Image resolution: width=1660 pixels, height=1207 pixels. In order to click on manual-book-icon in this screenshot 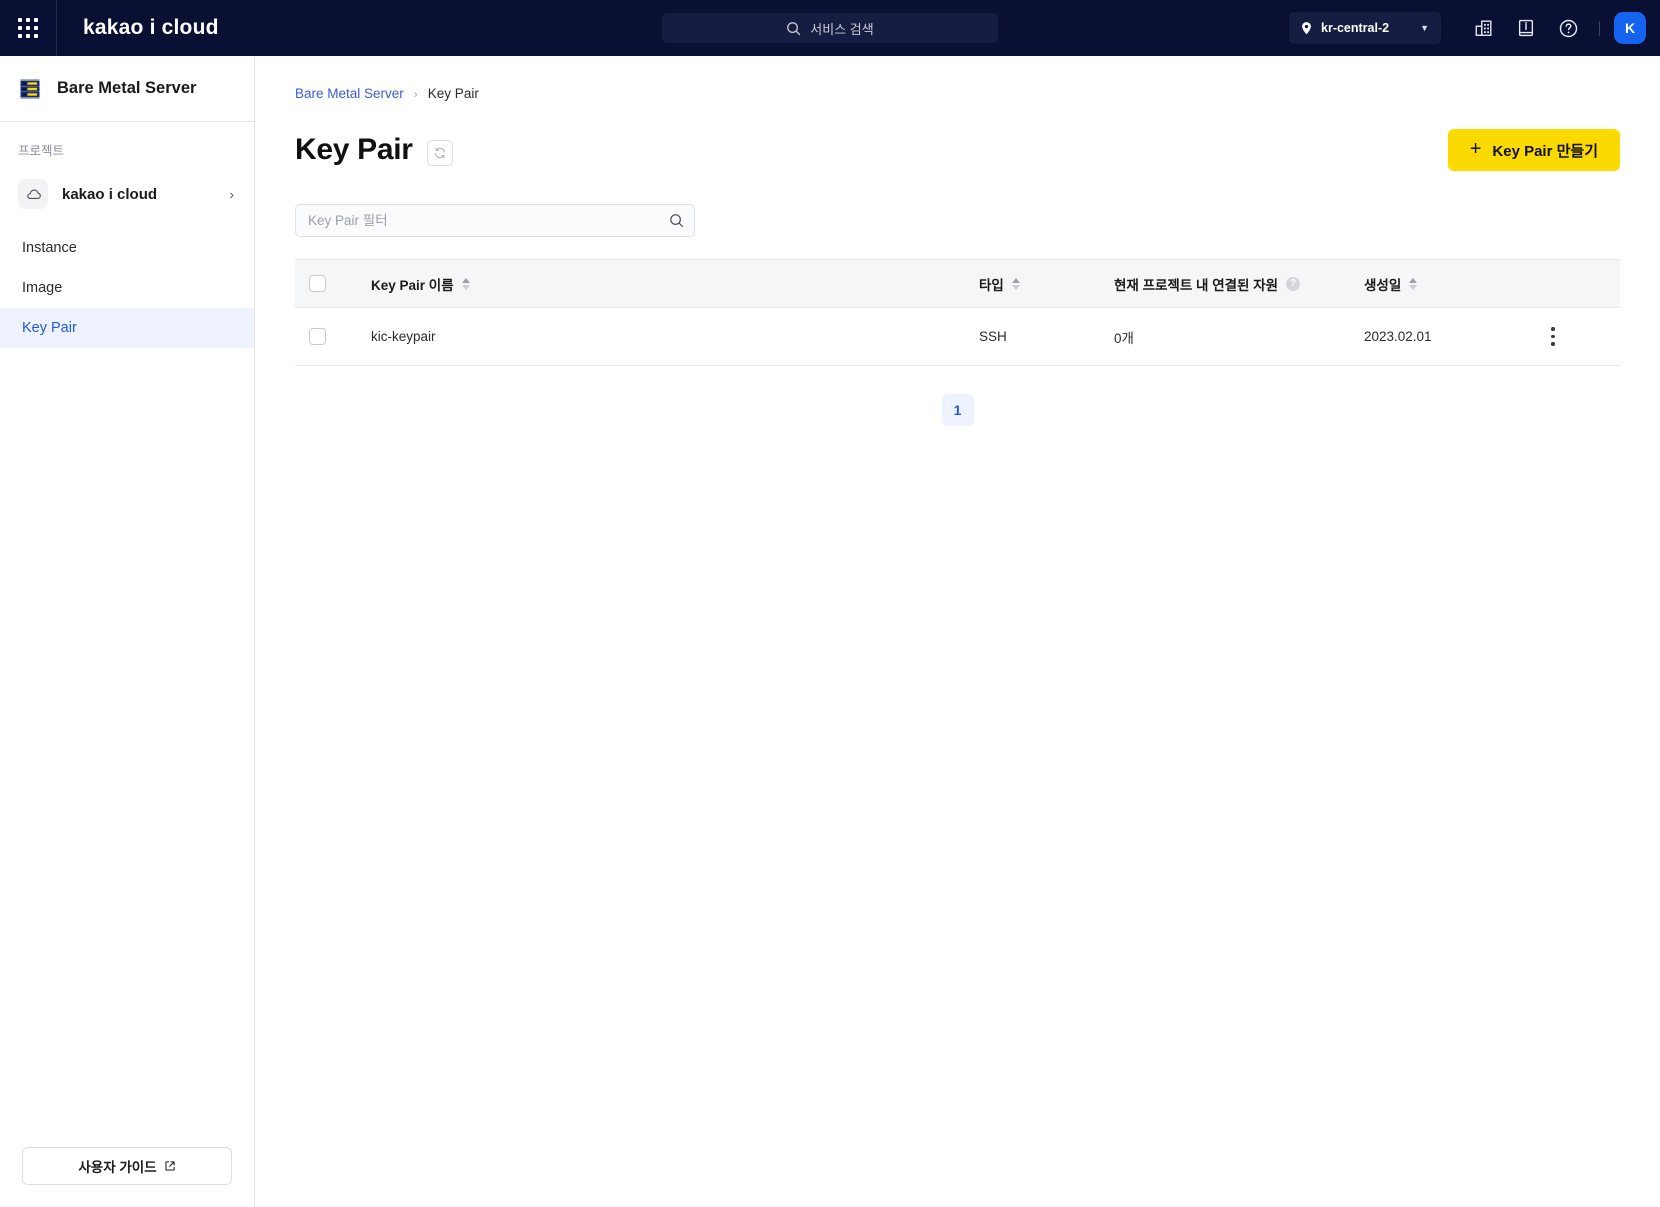, I will do `click(1526, 28)`.